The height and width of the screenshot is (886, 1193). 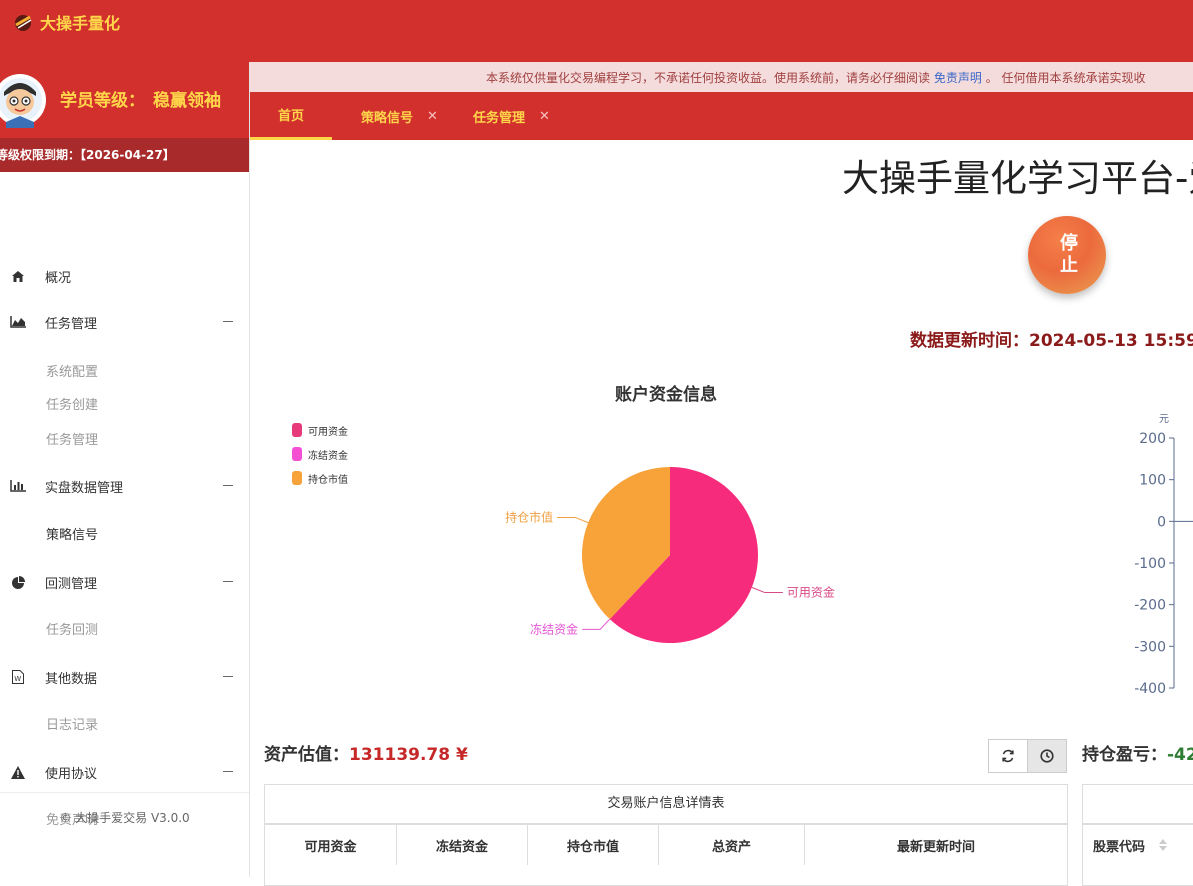 What do you see at coordinates (124, 276) in the screenshot?
I see `sidebar-item-overview: 概况` at bounding box center [124, 276].